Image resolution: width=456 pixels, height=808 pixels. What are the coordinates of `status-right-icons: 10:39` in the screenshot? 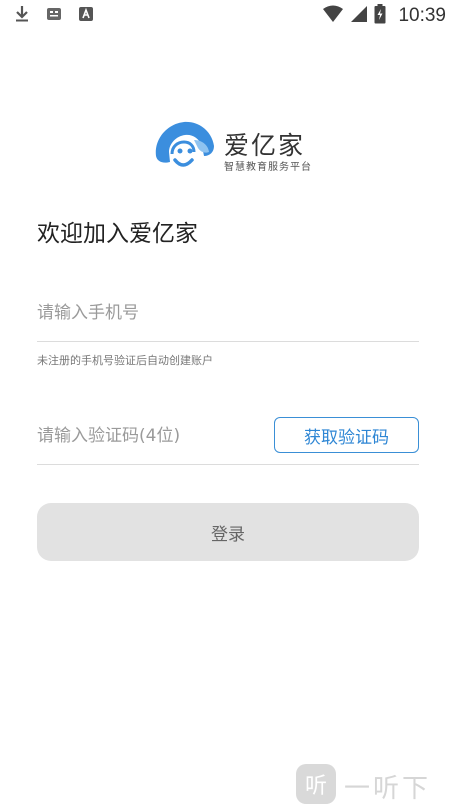 It's located at (384, 16).